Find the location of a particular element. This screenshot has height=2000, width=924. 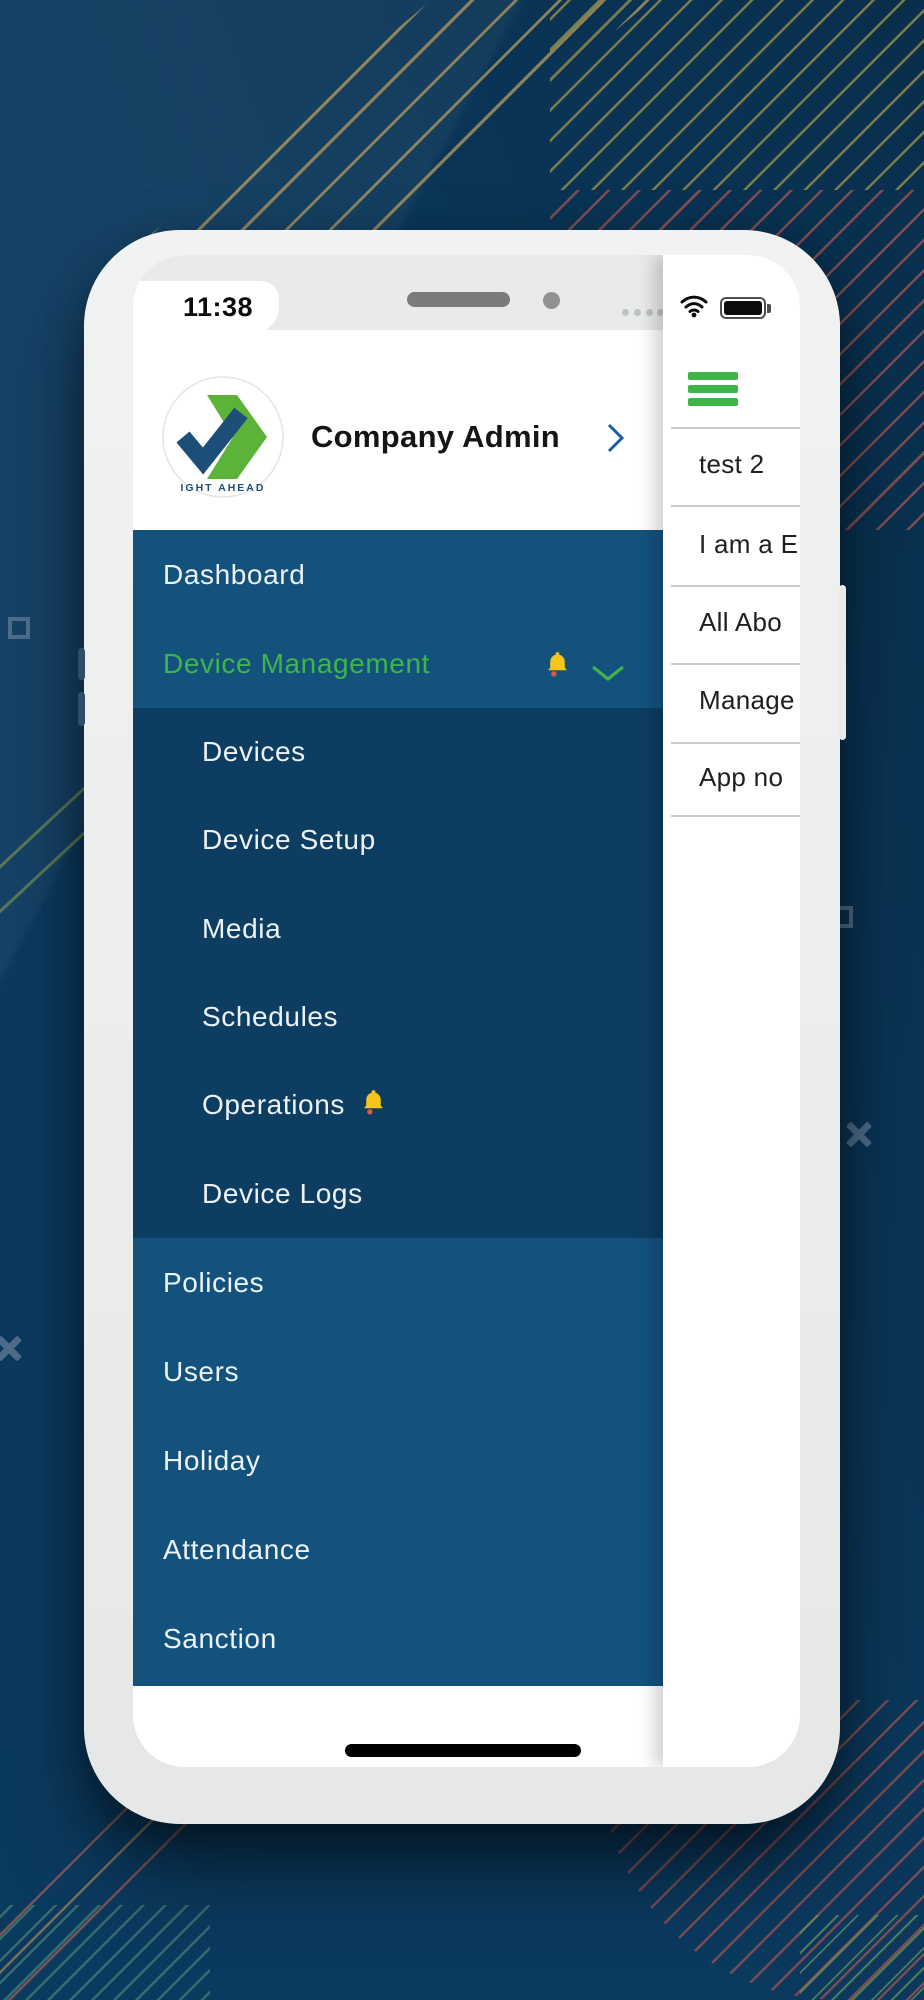

volume-down-button is located at coordinates (81, 709).